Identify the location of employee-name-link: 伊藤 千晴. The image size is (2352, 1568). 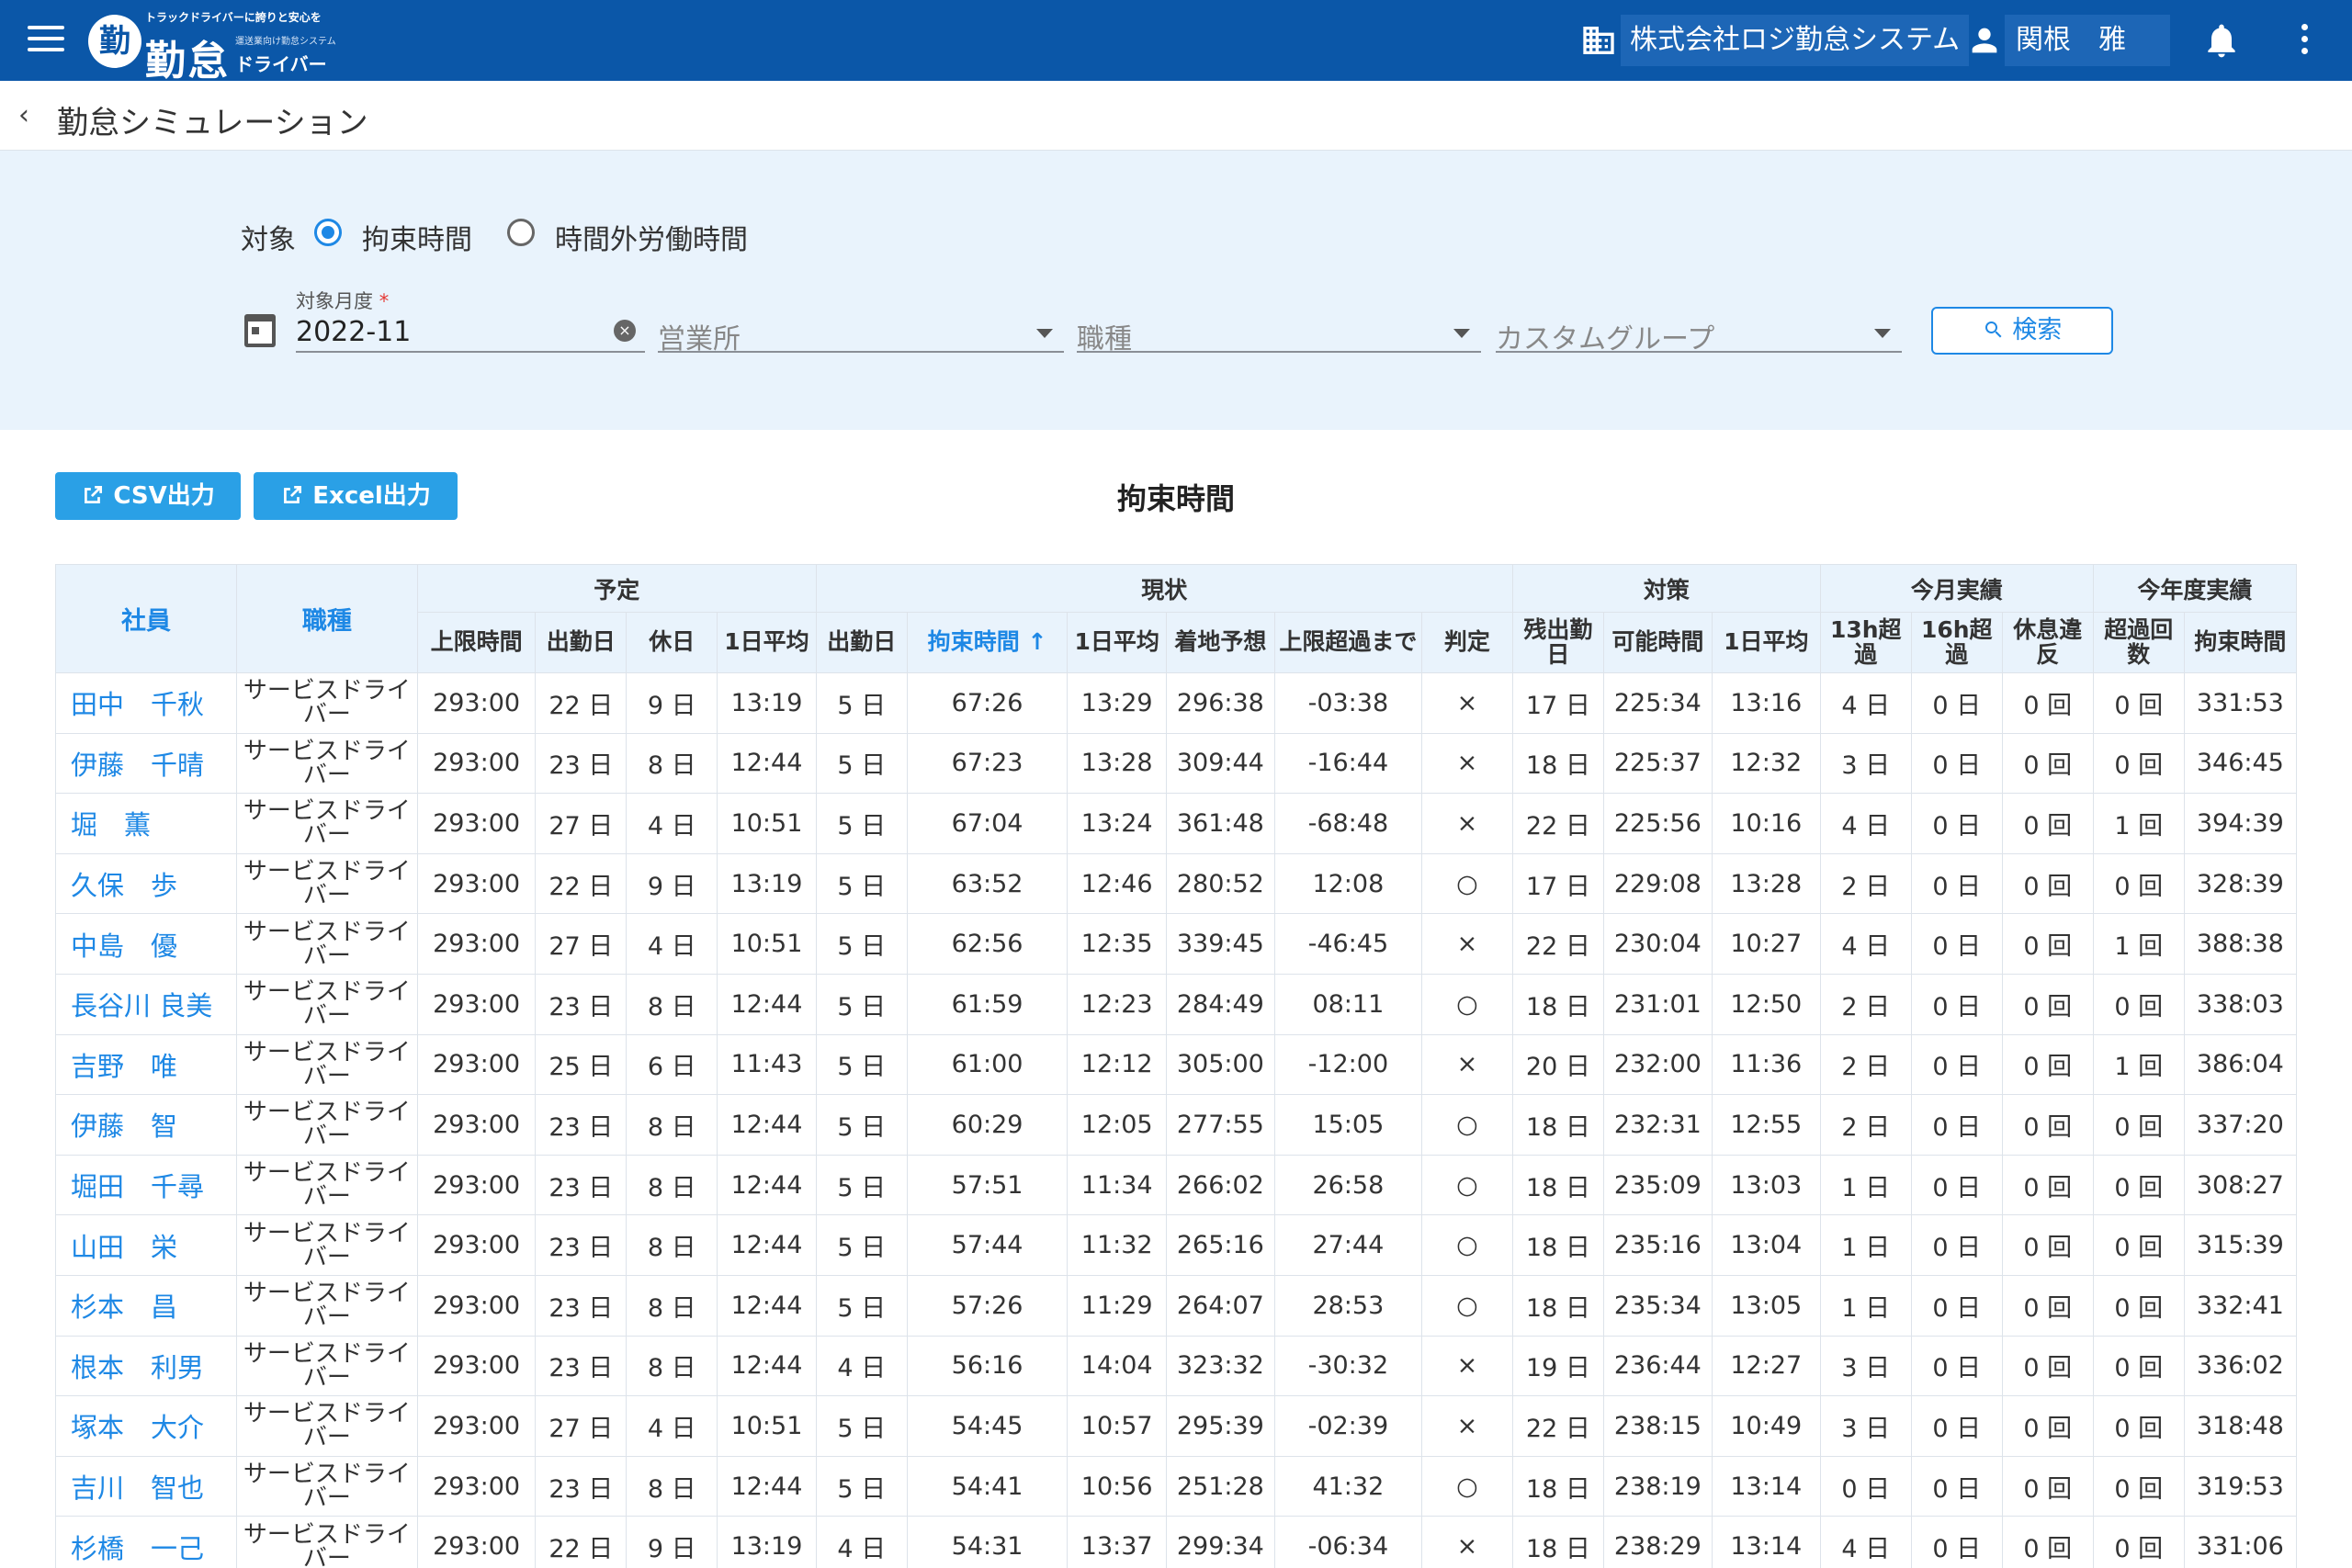
(146, 763).